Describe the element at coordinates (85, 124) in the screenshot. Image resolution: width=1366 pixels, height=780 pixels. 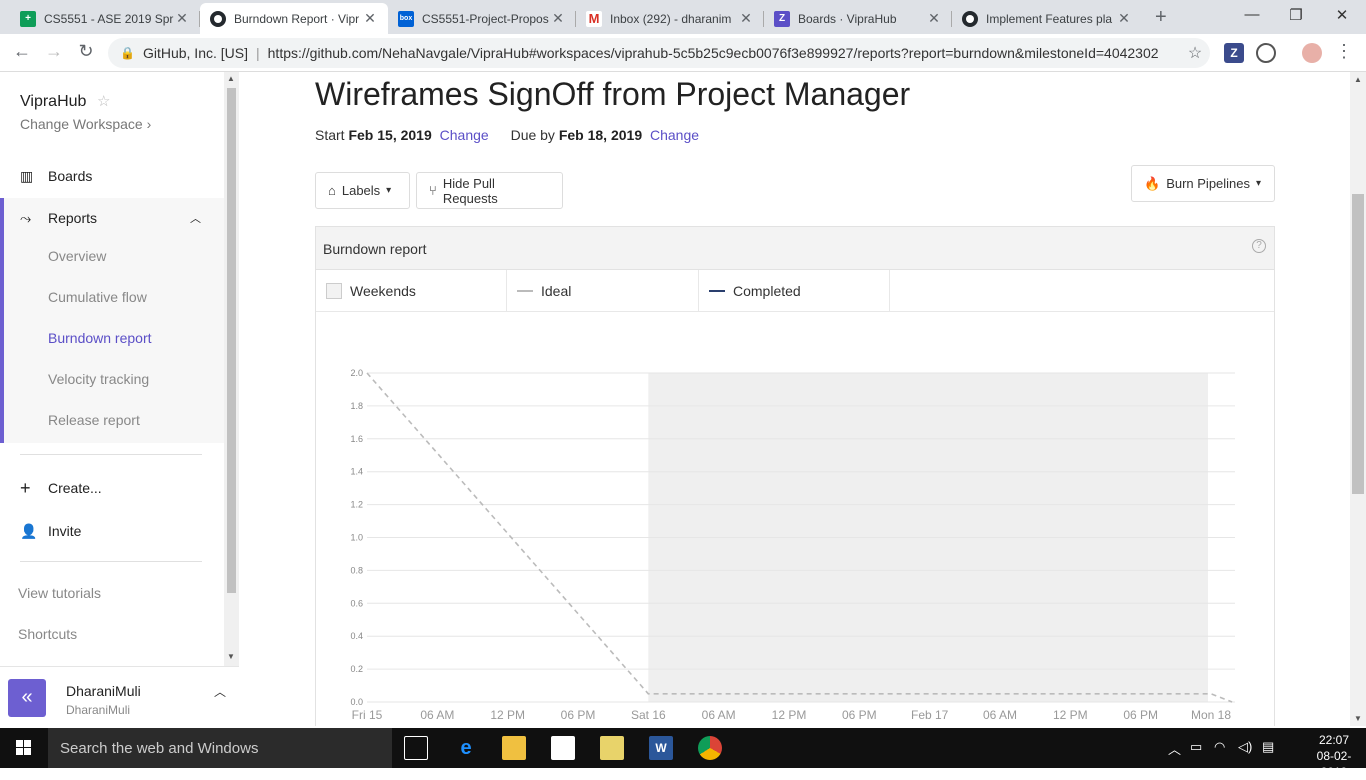
I see `change-workspace-link: Change Workspace ›` at that location.